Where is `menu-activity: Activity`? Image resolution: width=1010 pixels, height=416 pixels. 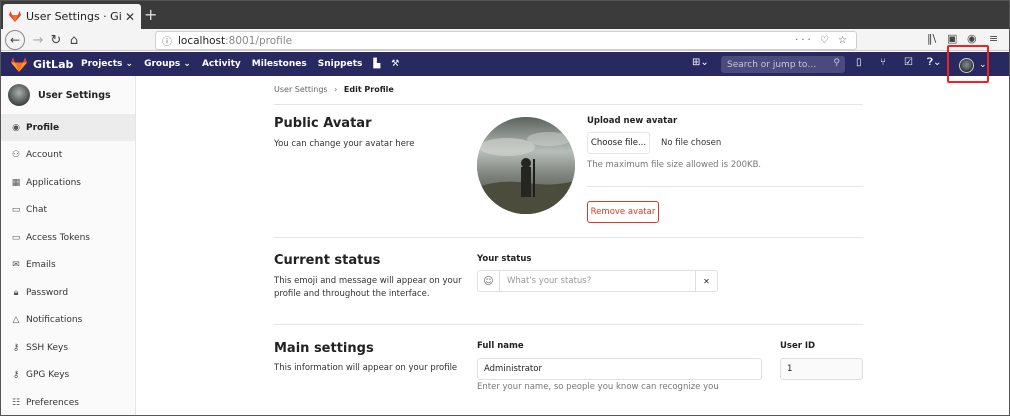
menu-activity: Activity is located at coordinates (221, 64).